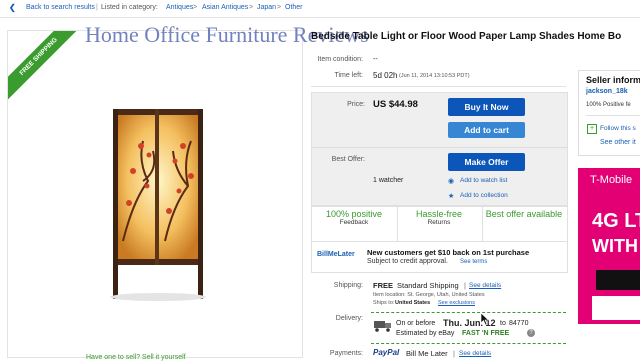 This screenshot has height=361, width=640. What do you see at coordinates (395, 104) in the screenshot?
I see `price-value: US $44.98` at bounding box center [395, 104].